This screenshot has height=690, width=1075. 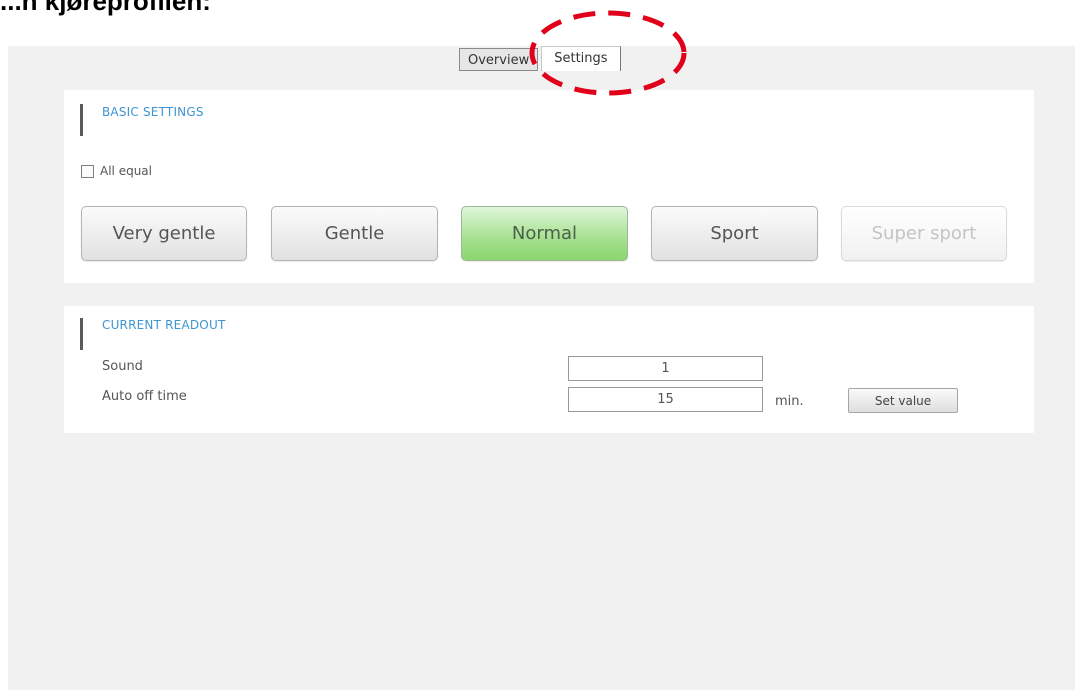 I want to click on mode-sport-button: Sport, so click(x=734, y=233).